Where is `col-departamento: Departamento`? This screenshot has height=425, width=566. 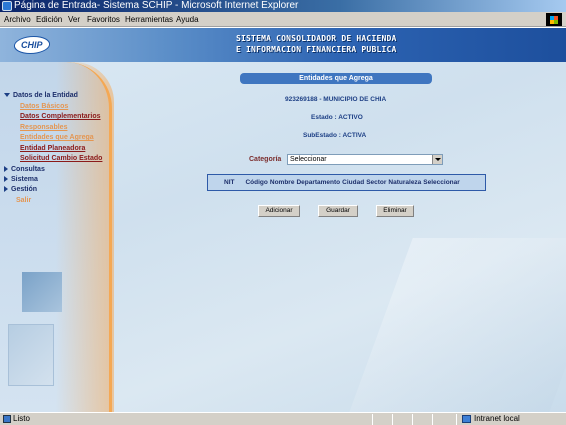
col-departamento: Departamento is located at coordinates (318, 182).